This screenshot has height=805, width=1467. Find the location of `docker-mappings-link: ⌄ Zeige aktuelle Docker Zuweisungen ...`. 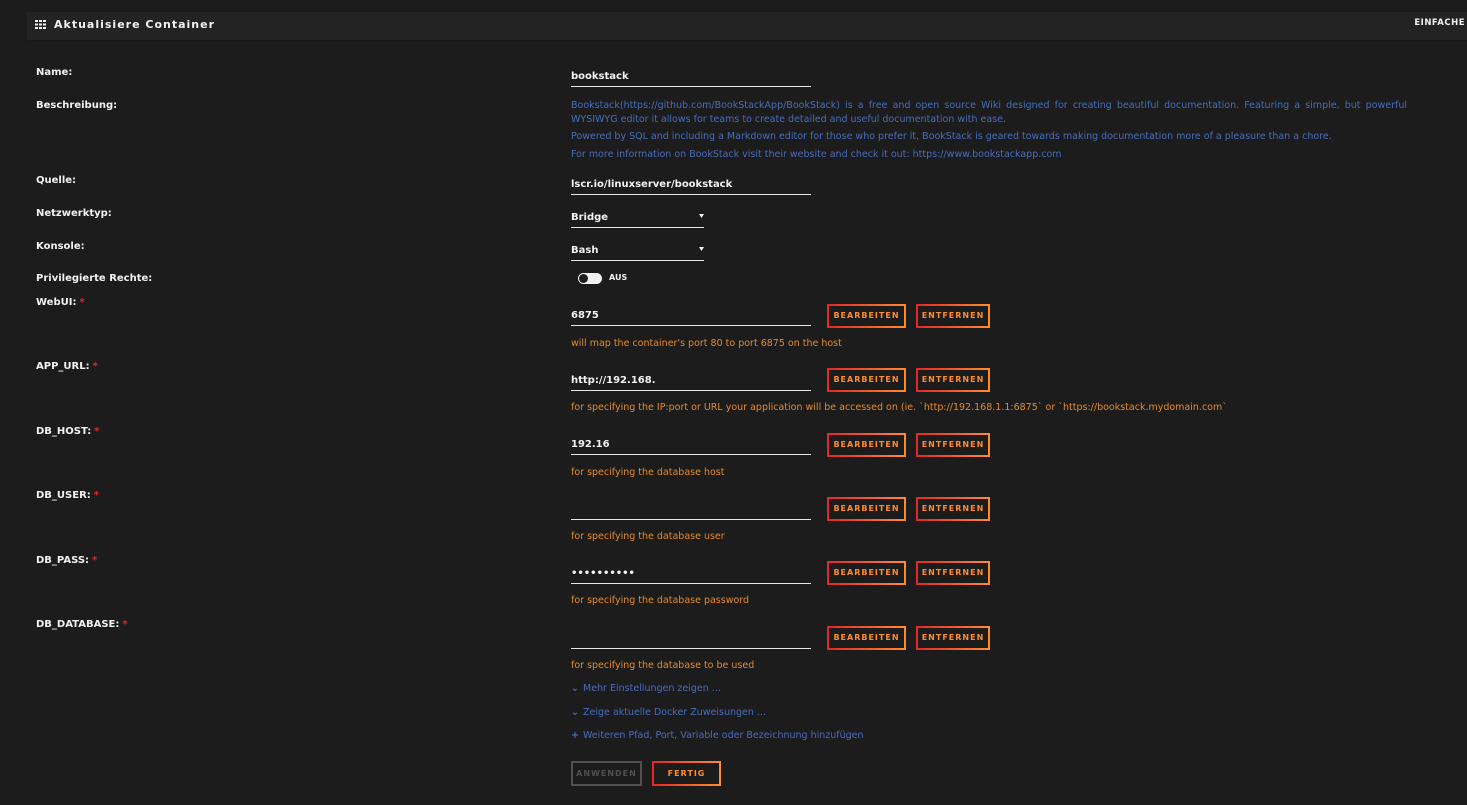

docker-mappings-link: ⌄ Zeige aktuelle Docker Zuweisungen ... is located at coordinates (668, 712).